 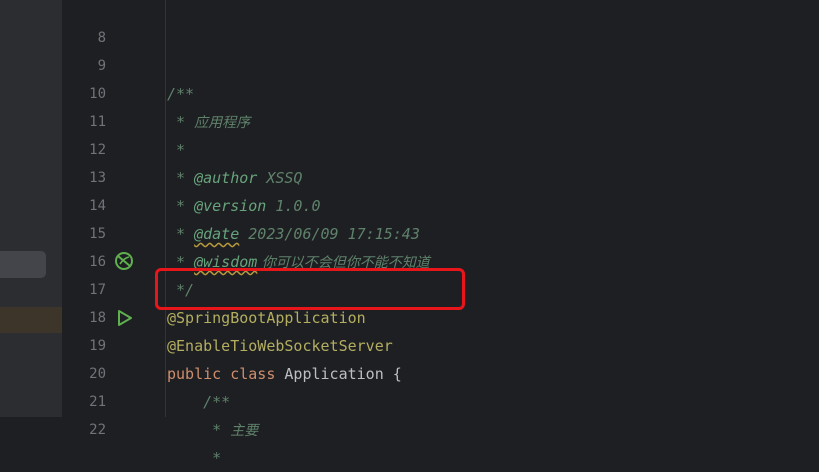 What do you see at coordinates (124, 261) in the screenshot?
I see `spring-bean-icon` at bounding box center [124, 261].